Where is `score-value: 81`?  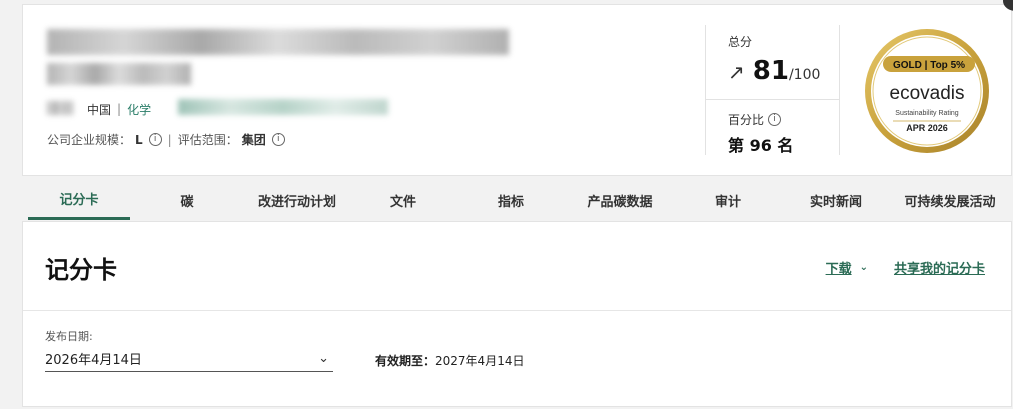
score-value: 81 is located at coordinates (770, 71).